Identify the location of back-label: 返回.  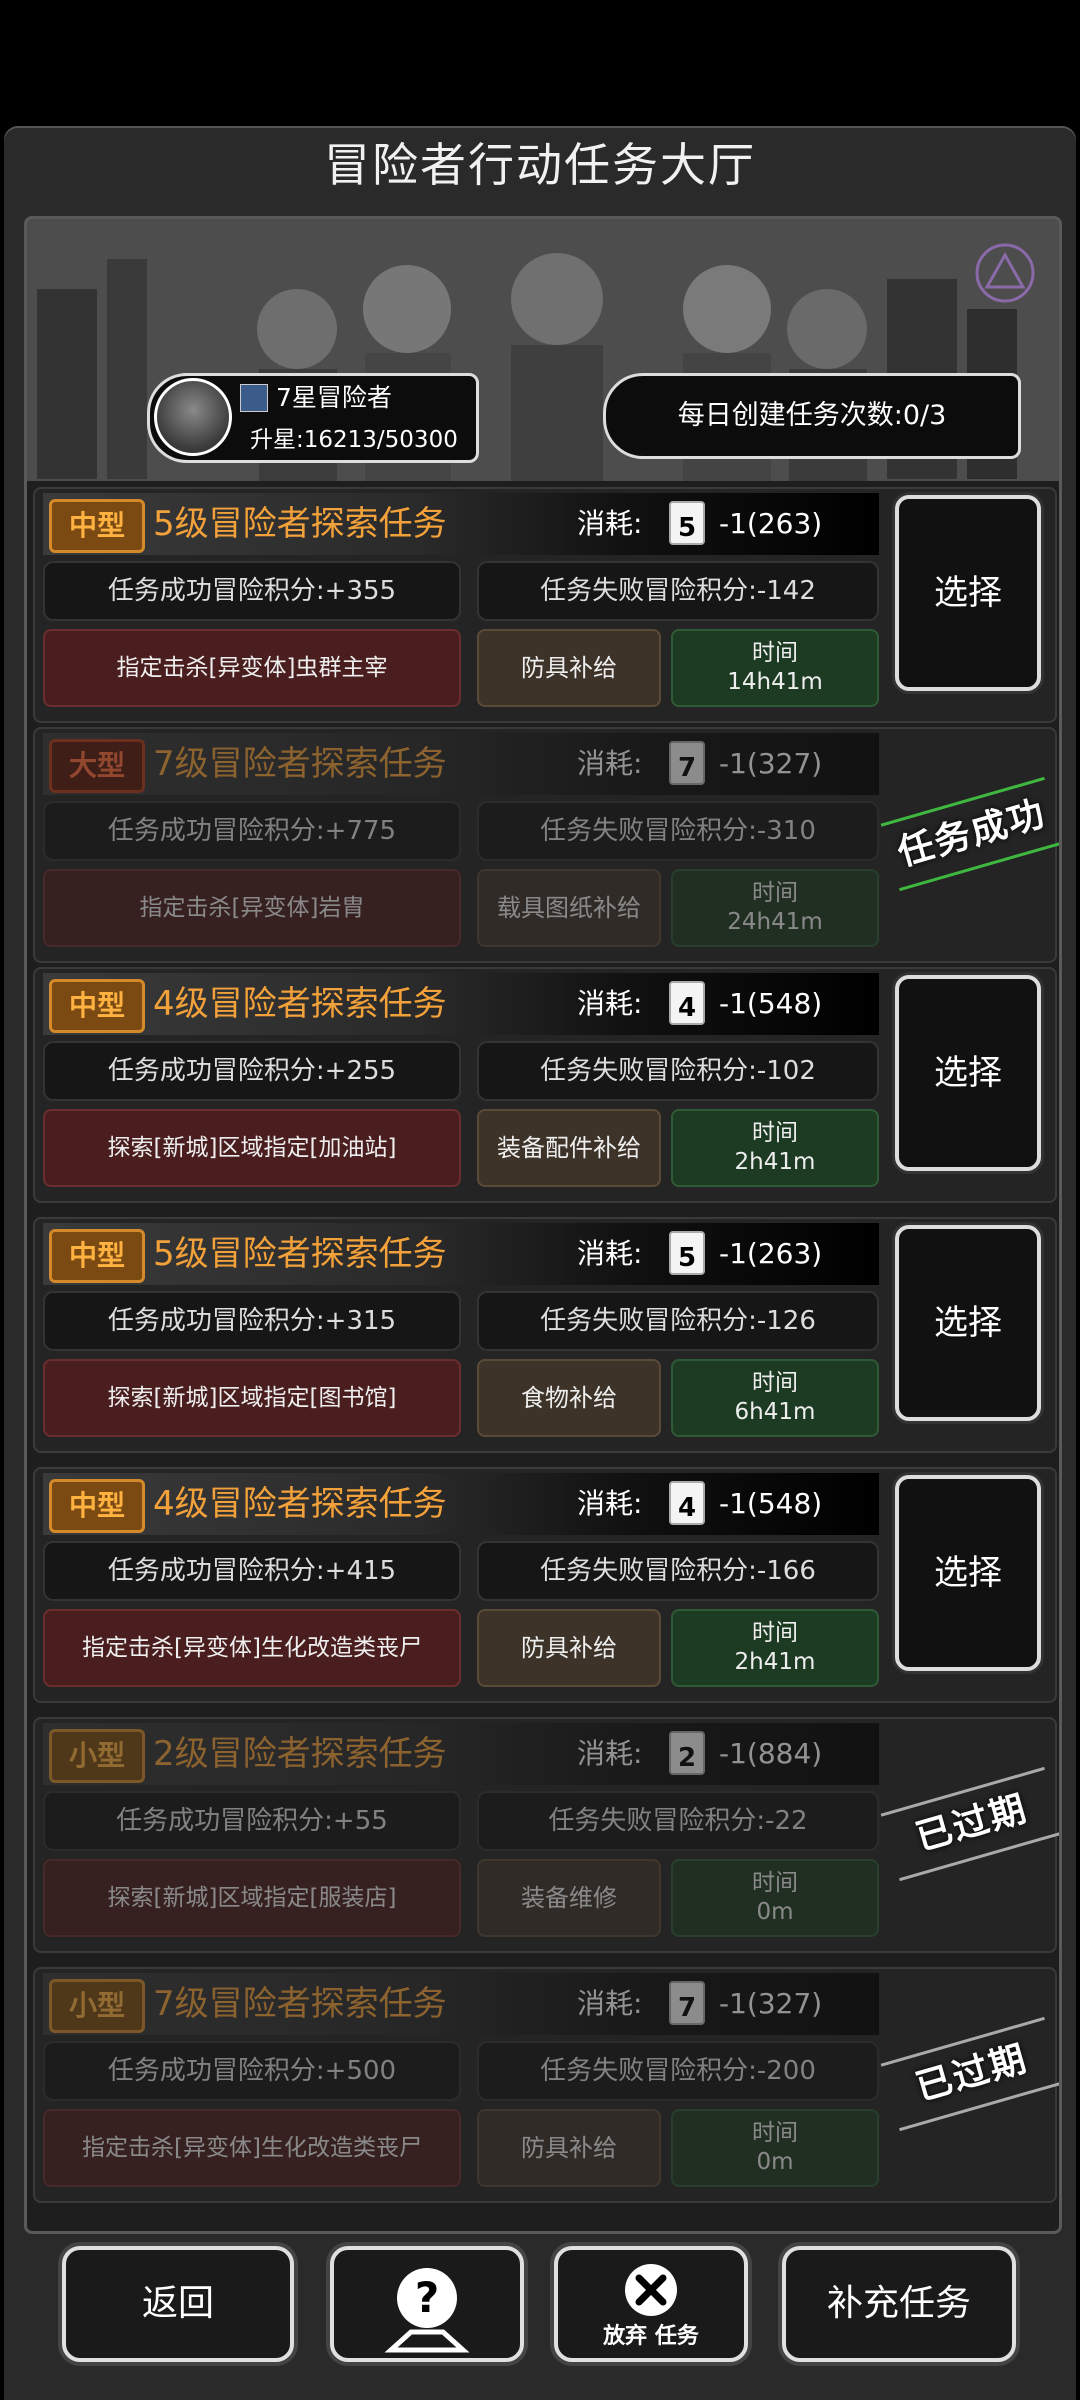
(177, 2303).